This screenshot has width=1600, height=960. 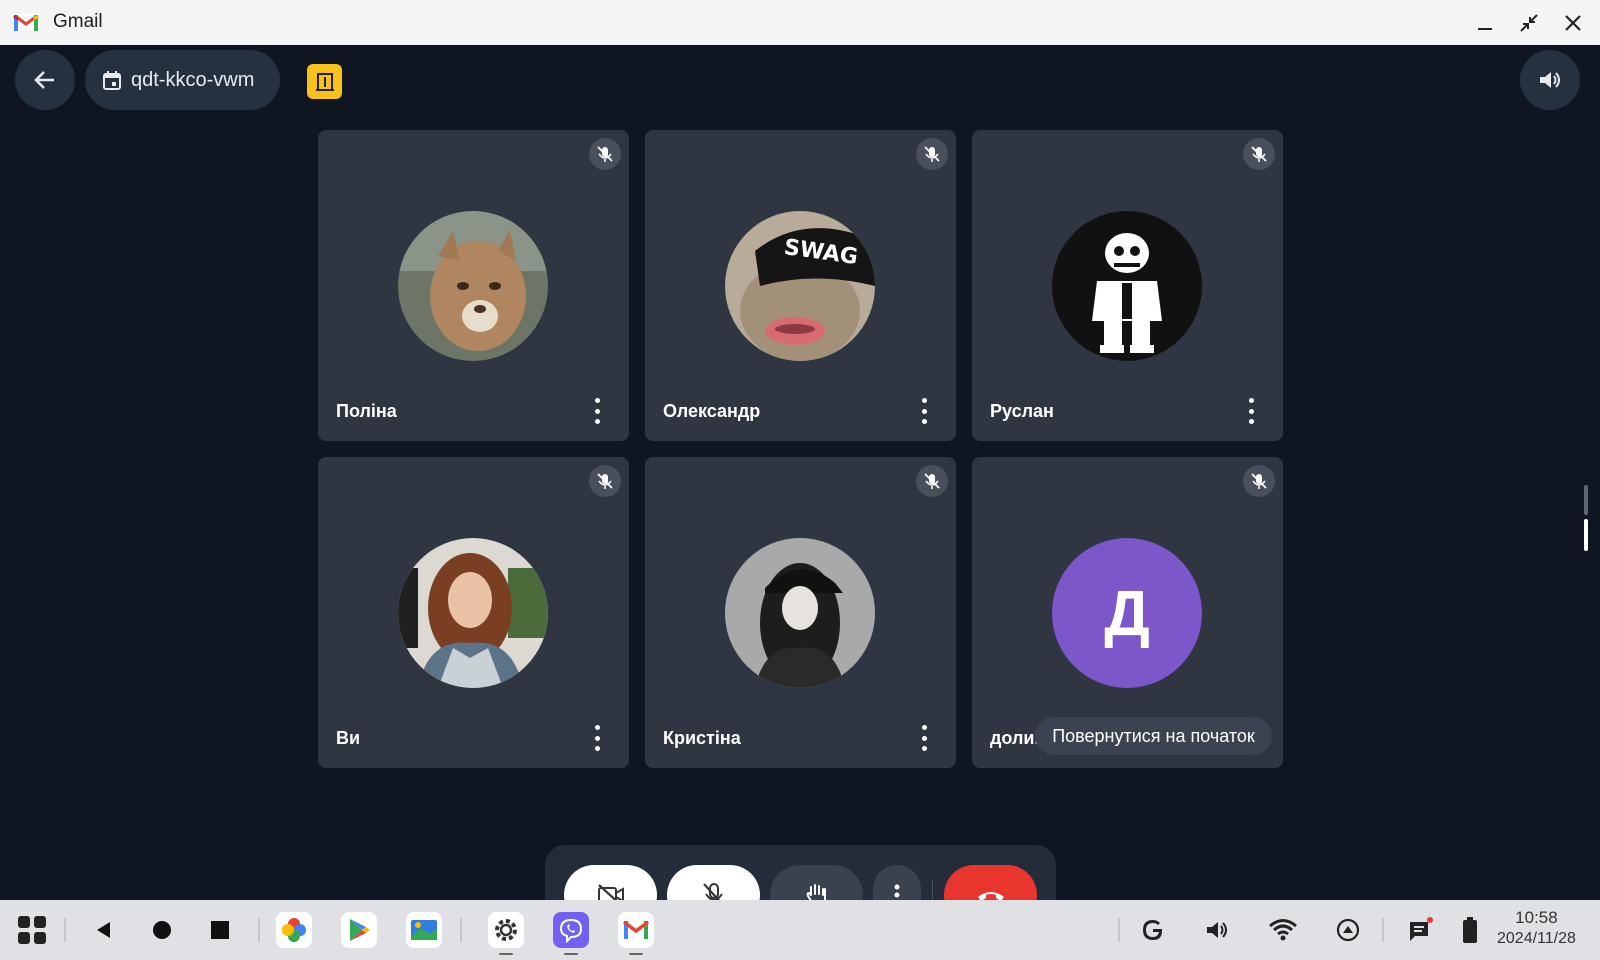 I want to click on meeting-code-chip: qdt-kkco-vwm, so click(x=182, y=80).